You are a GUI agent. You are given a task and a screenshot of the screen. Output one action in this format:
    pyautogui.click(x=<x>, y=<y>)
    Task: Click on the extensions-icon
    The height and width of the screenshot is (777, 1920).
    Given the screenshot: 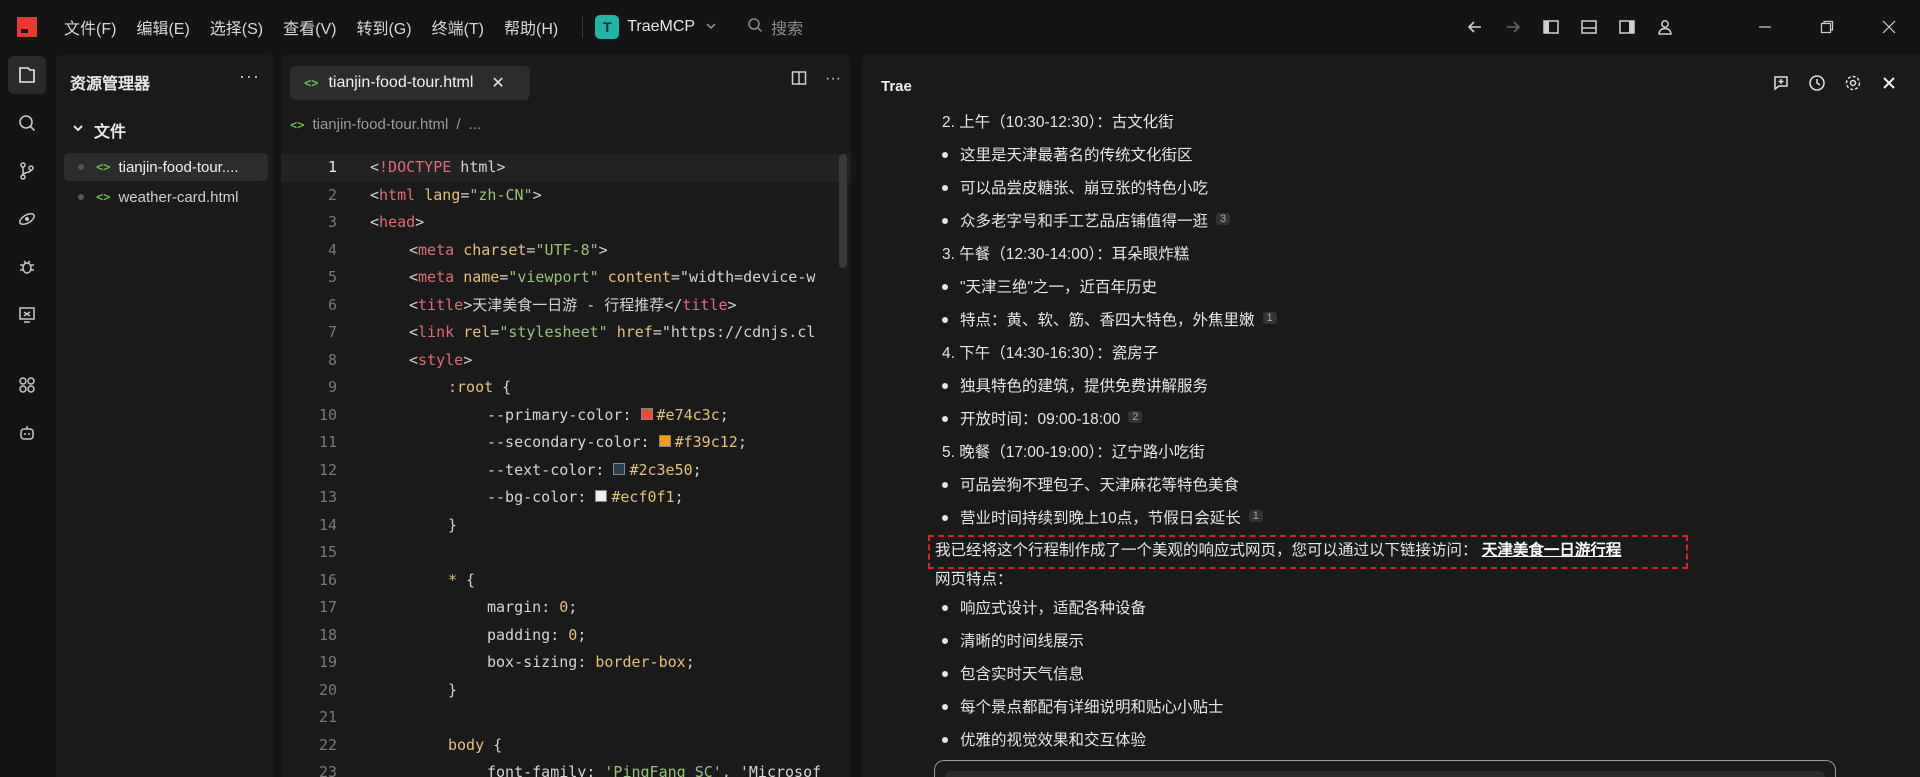 What is the action you would take?
    pyautogui.click(x=27, y=385)
    